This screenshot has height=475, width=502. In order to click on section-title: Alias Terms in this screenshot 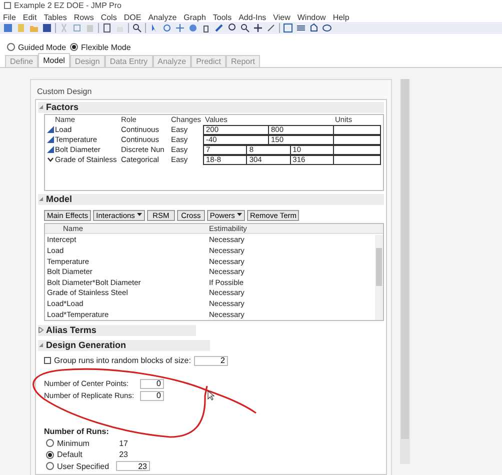, I will do `click(71, 330)`.